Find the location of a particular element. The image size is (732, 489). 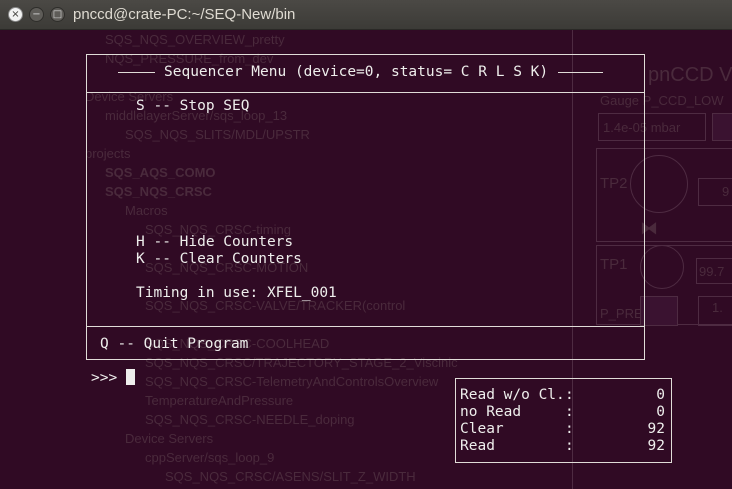

counter-label: Read w/o Cl. is located at coordinates (512, 395).